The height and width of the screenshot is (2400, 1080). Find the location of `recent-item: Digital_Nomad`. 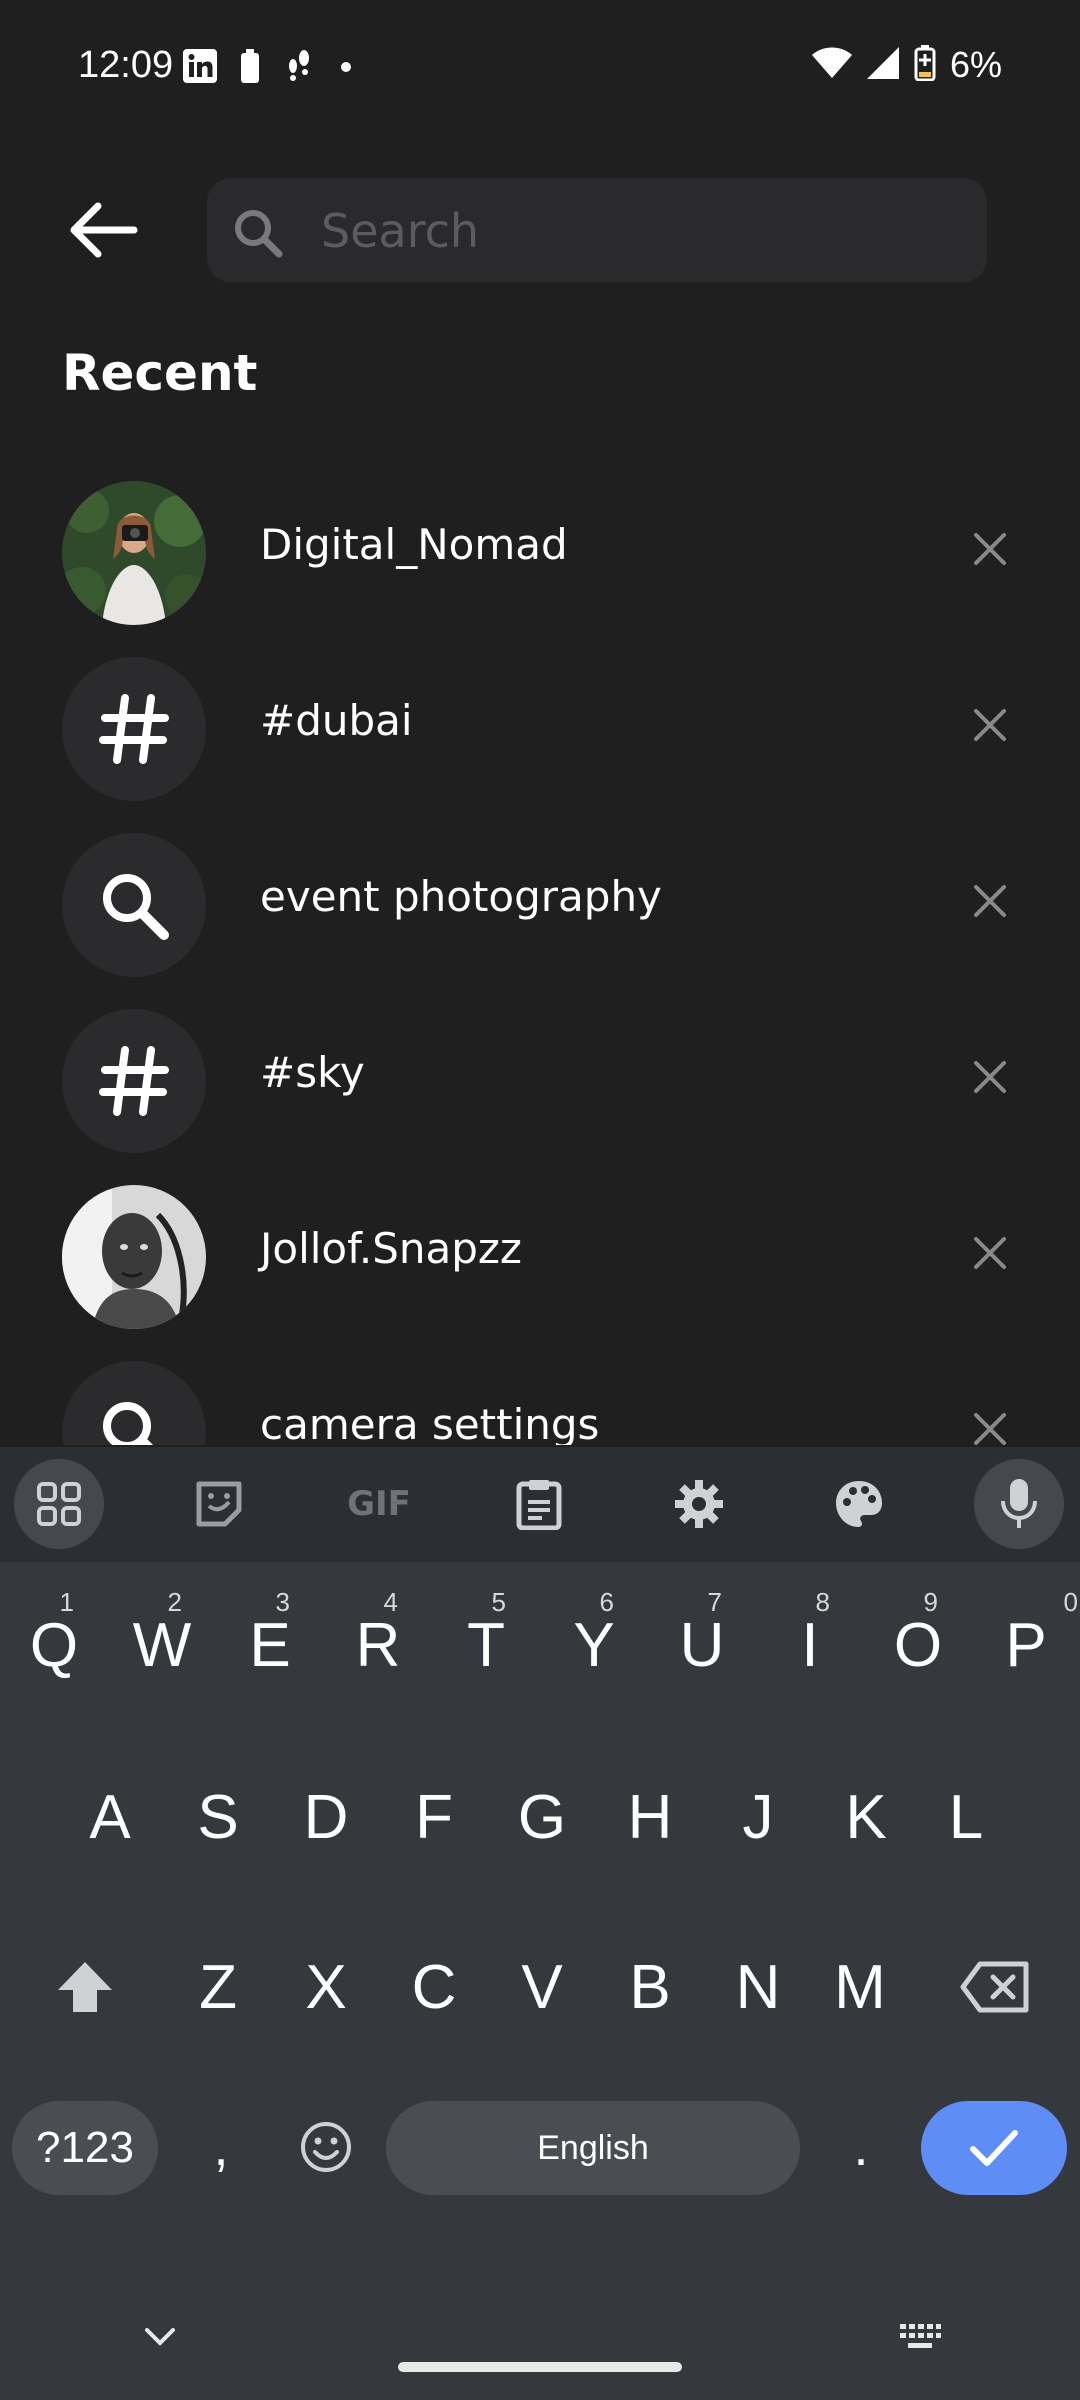

recent-item: Digital_Nomad is located at coordinates (540, 558).